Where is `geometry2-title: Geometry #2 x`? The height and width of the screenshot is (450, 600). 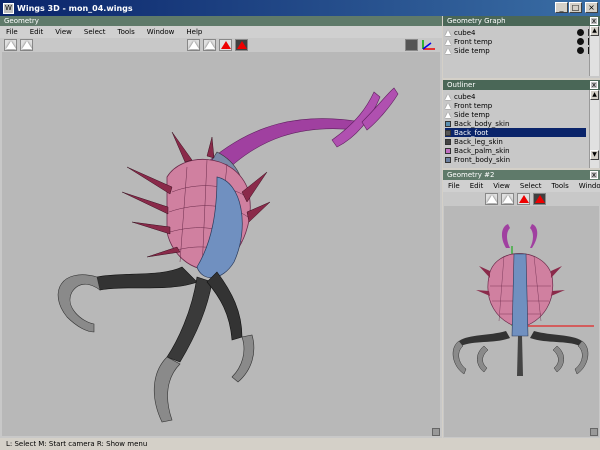 geometry2-title: Geometry #2 x is located at coordinates (521, 175).